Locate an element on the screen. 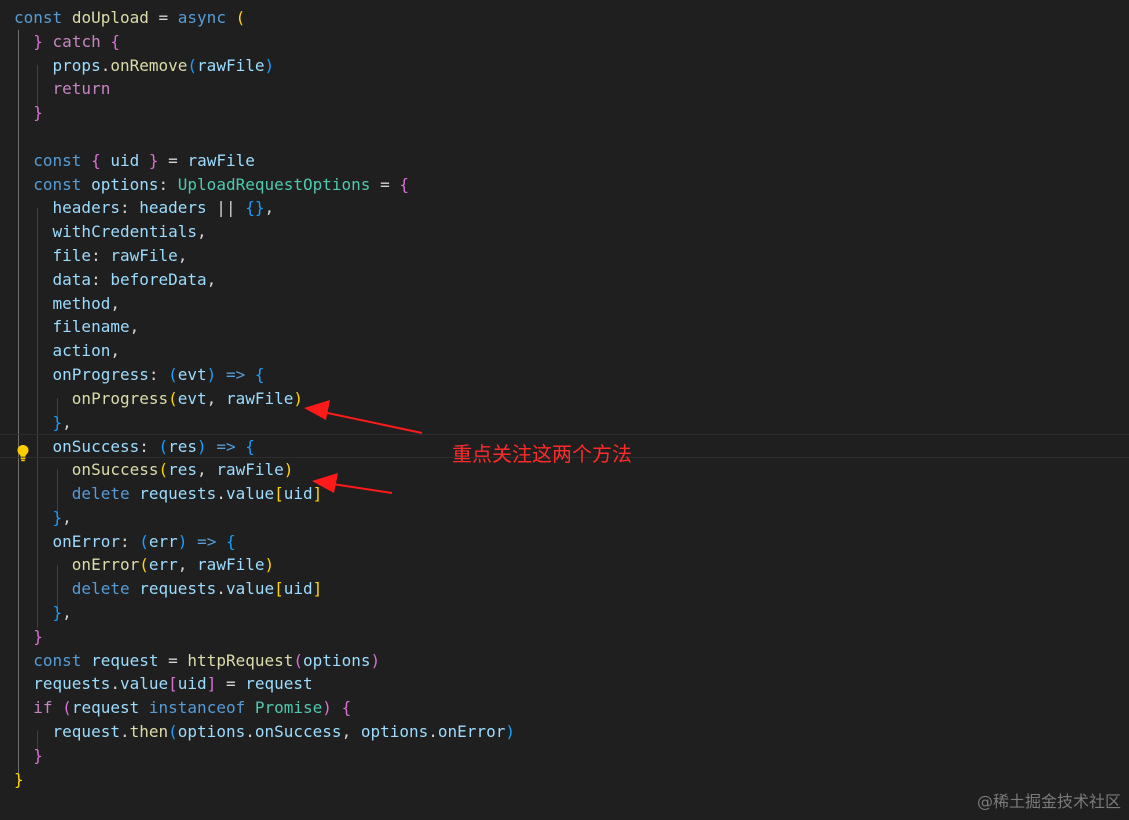 This screenshot has width=1129, height=820. code-line: headers: headers || {}, is located at coordinates (564, 208).